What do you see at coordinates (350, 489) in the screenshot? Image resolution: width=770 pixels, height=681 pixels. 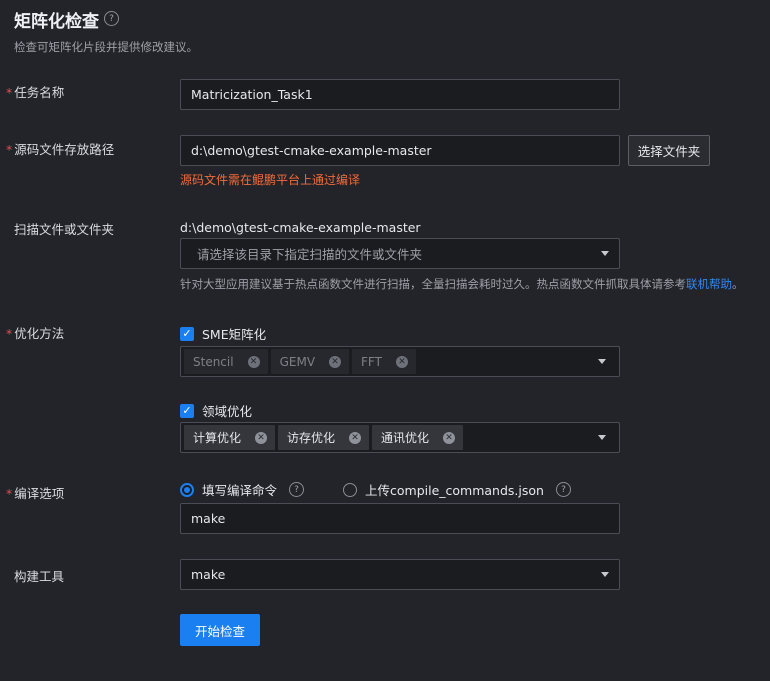 I see `radio-unselected-icon` at bounding box center [350, 489].